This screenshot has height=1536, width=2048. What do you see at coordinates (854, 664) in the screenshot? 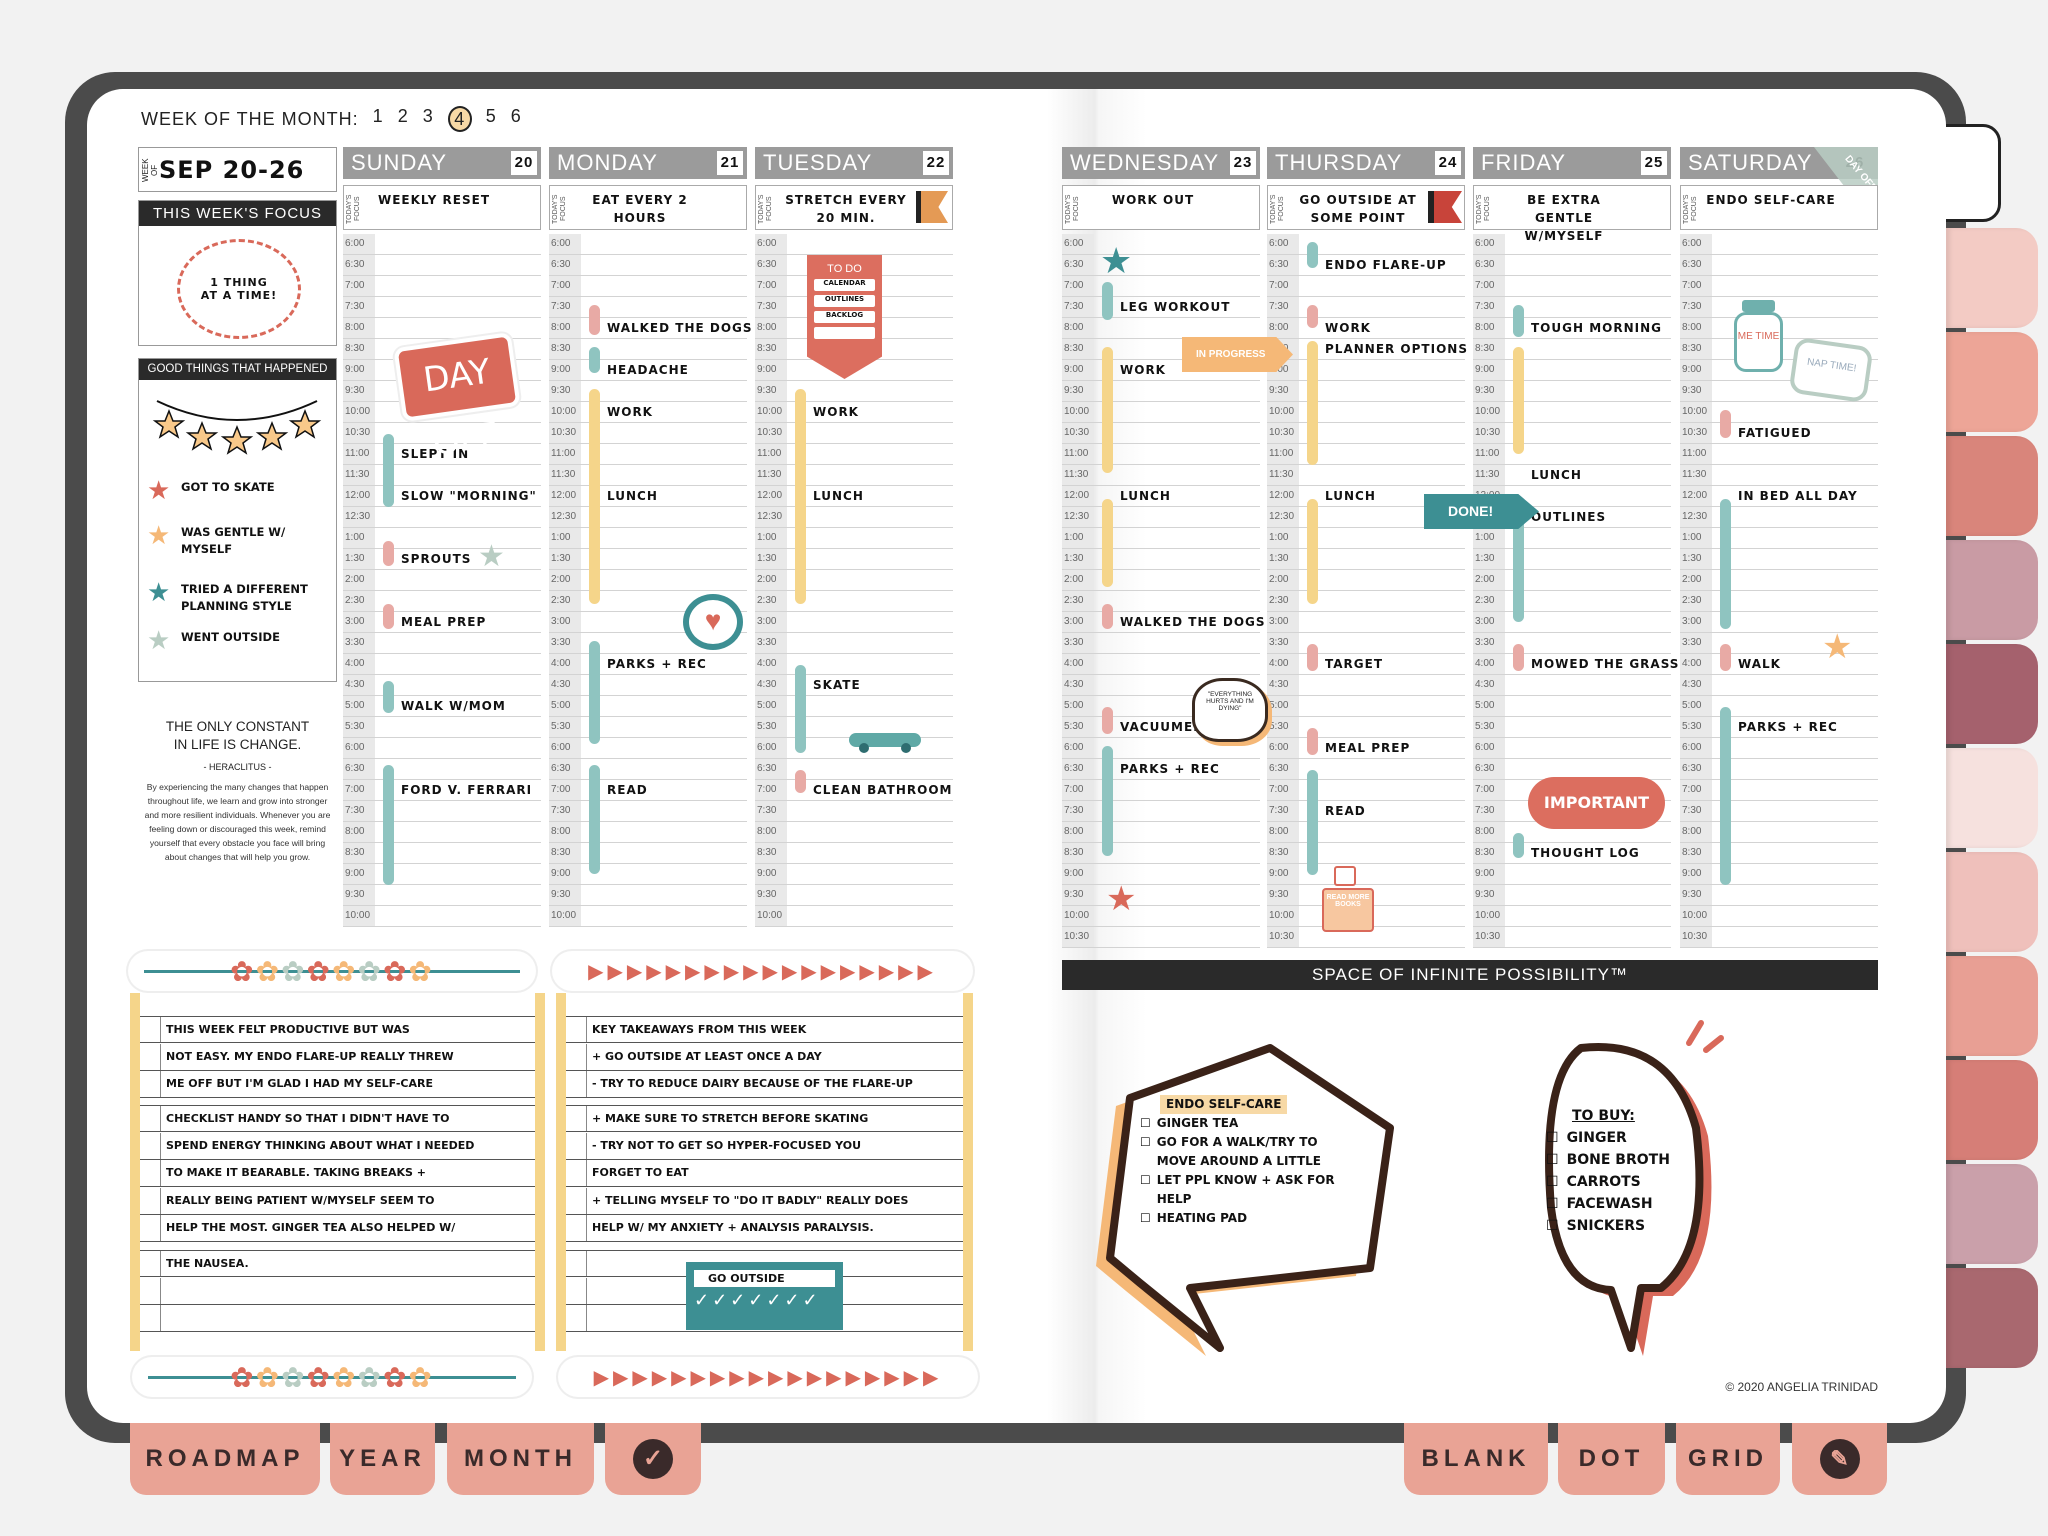
I see `time-slot: 4:00` at bounding box center [854, 664].